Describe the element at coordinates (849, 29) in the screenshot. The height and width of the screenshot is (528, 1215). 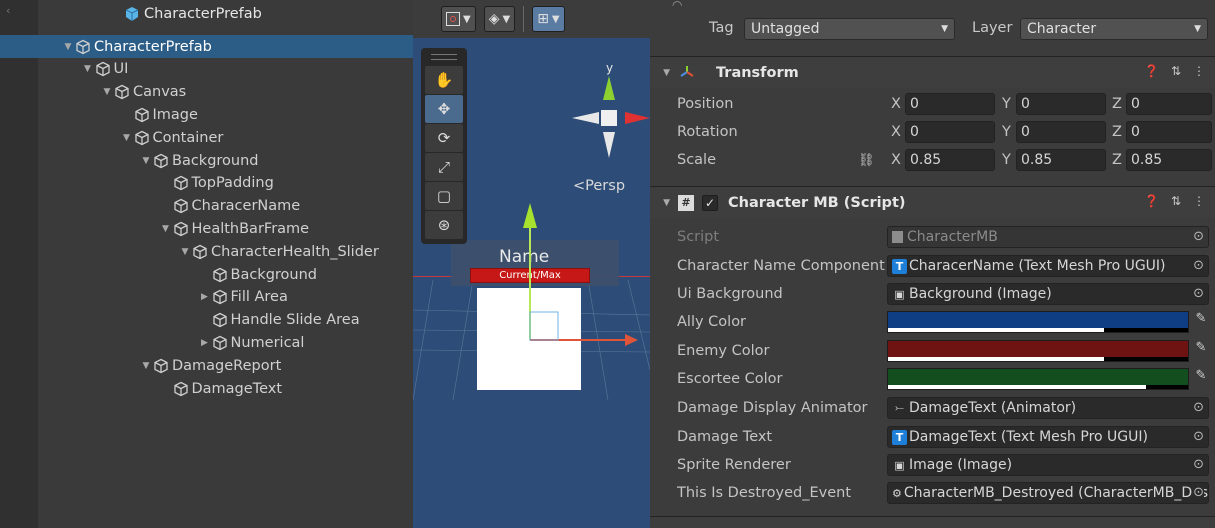
I see `tag-dropdown: Untagged ▼` at that location.